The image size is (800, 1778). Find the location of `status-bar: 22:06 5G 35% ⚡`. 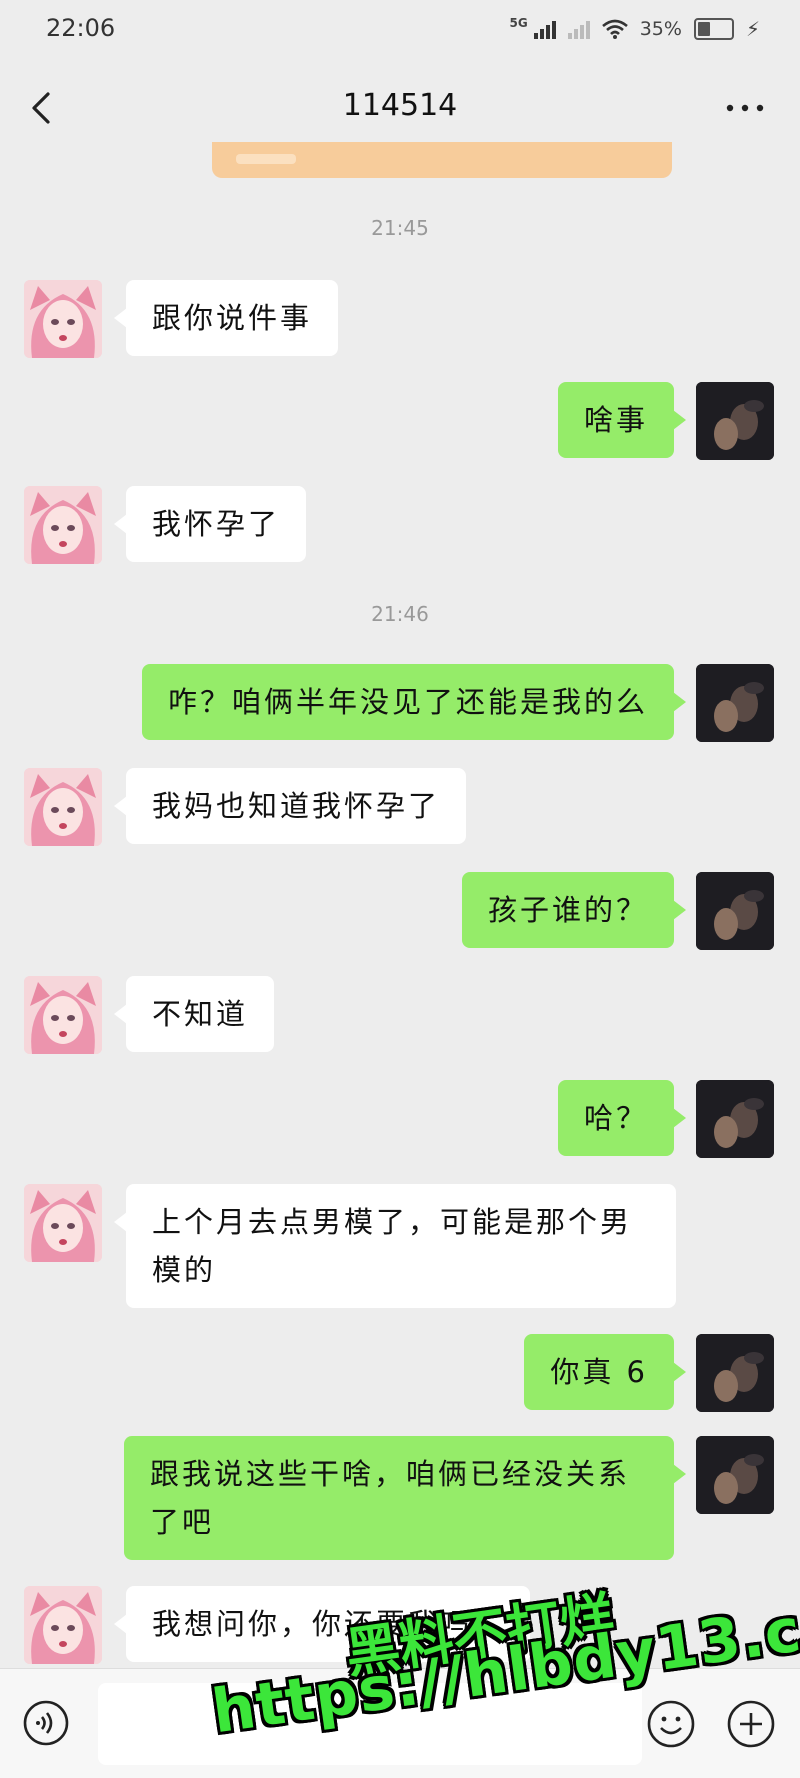

status-bar: 22:06 5G 35% ⚡ is located at coordinates (400, 29).